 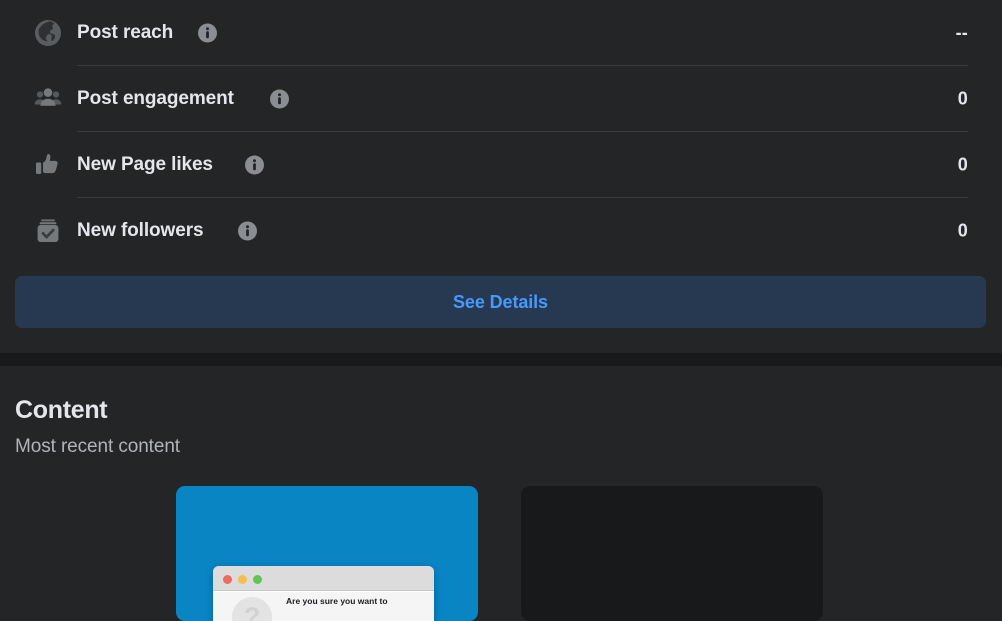 What do you see at coordinates (48, 231) in the screenshot?
I see `followers-icon` at bounding box center [48, 231].